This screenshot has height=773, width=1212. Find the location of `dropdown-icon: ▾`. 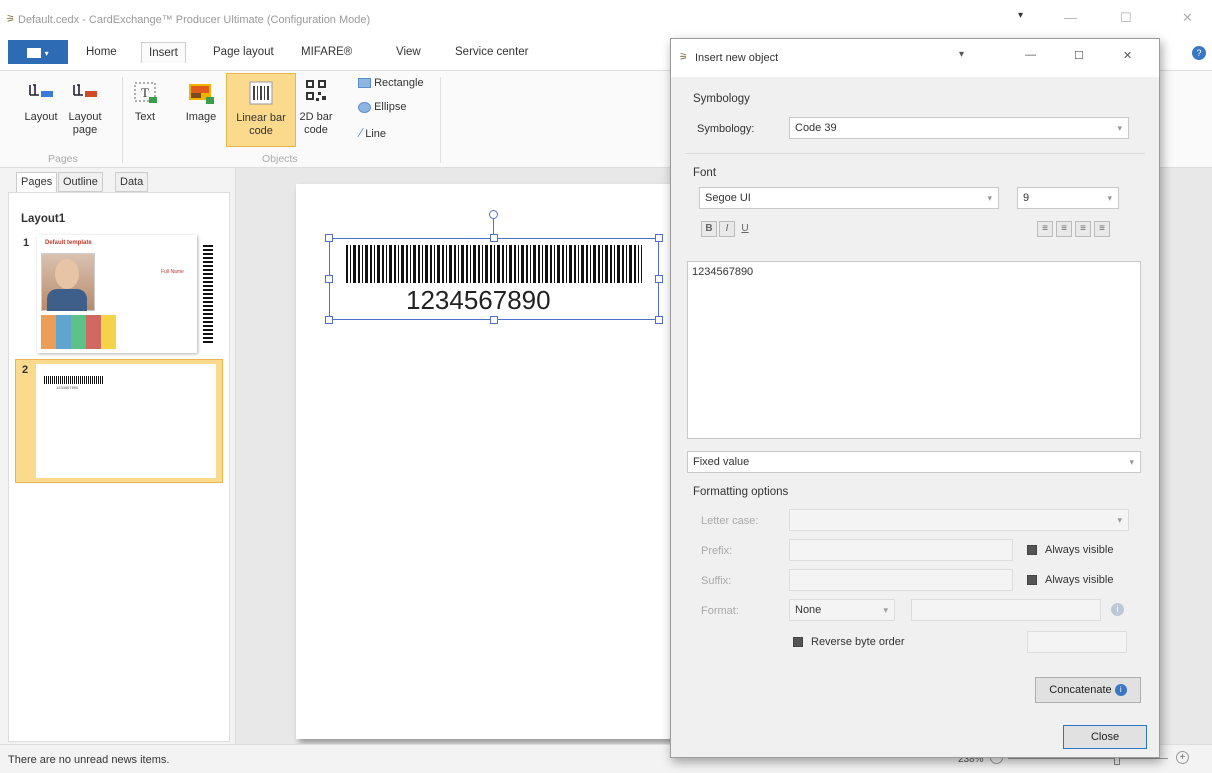

dropdown-icon: ▾ is located at coordinates (1020, 15).